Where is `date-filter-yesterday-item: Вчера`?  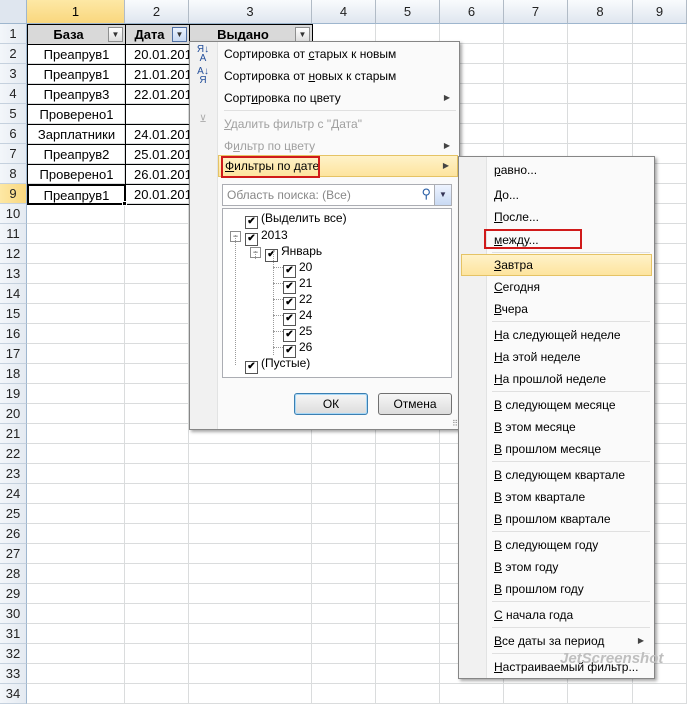
date-filter-yesterday-item: Вчера is located at coordinates (556, 309).